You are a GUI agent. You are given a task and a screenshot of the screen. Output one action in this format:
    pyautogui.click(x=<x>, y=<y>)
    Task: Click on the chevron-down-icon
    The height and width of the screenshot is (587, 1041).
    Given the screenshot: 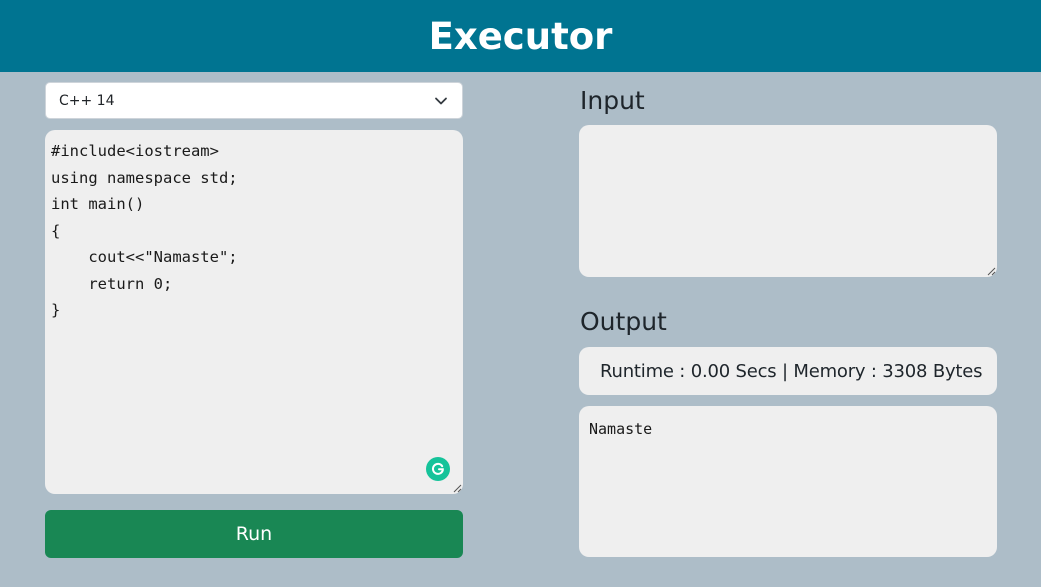 What is the action you would take?
    pyautogui.click(x=441, y=101)
    